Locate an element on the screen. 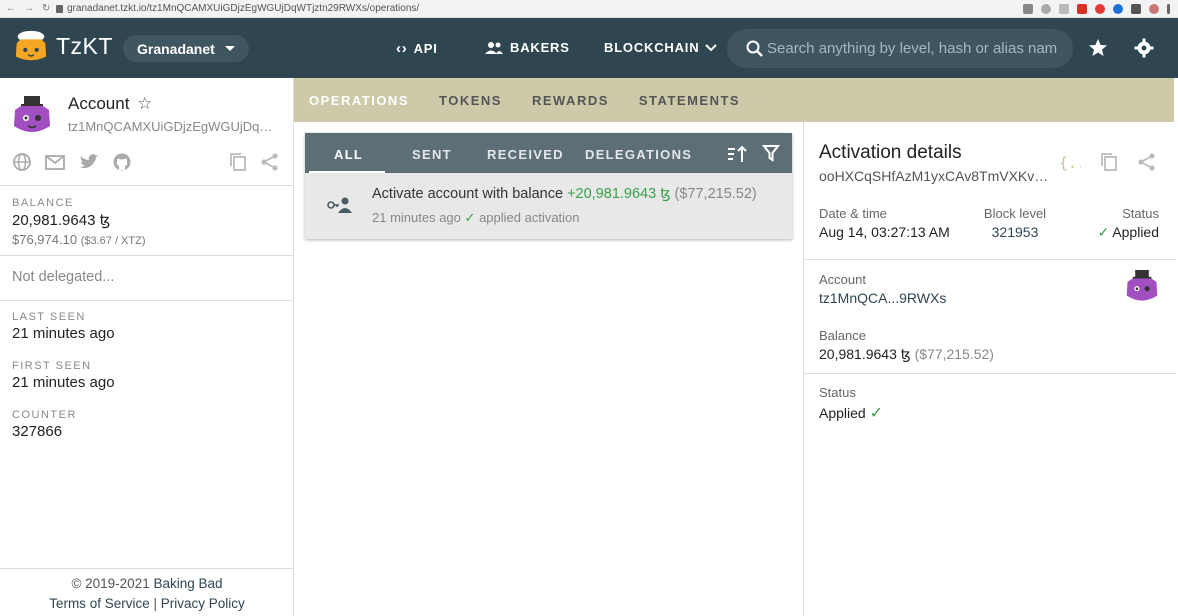  back-icon: ← is located at coordinates (11, 8).